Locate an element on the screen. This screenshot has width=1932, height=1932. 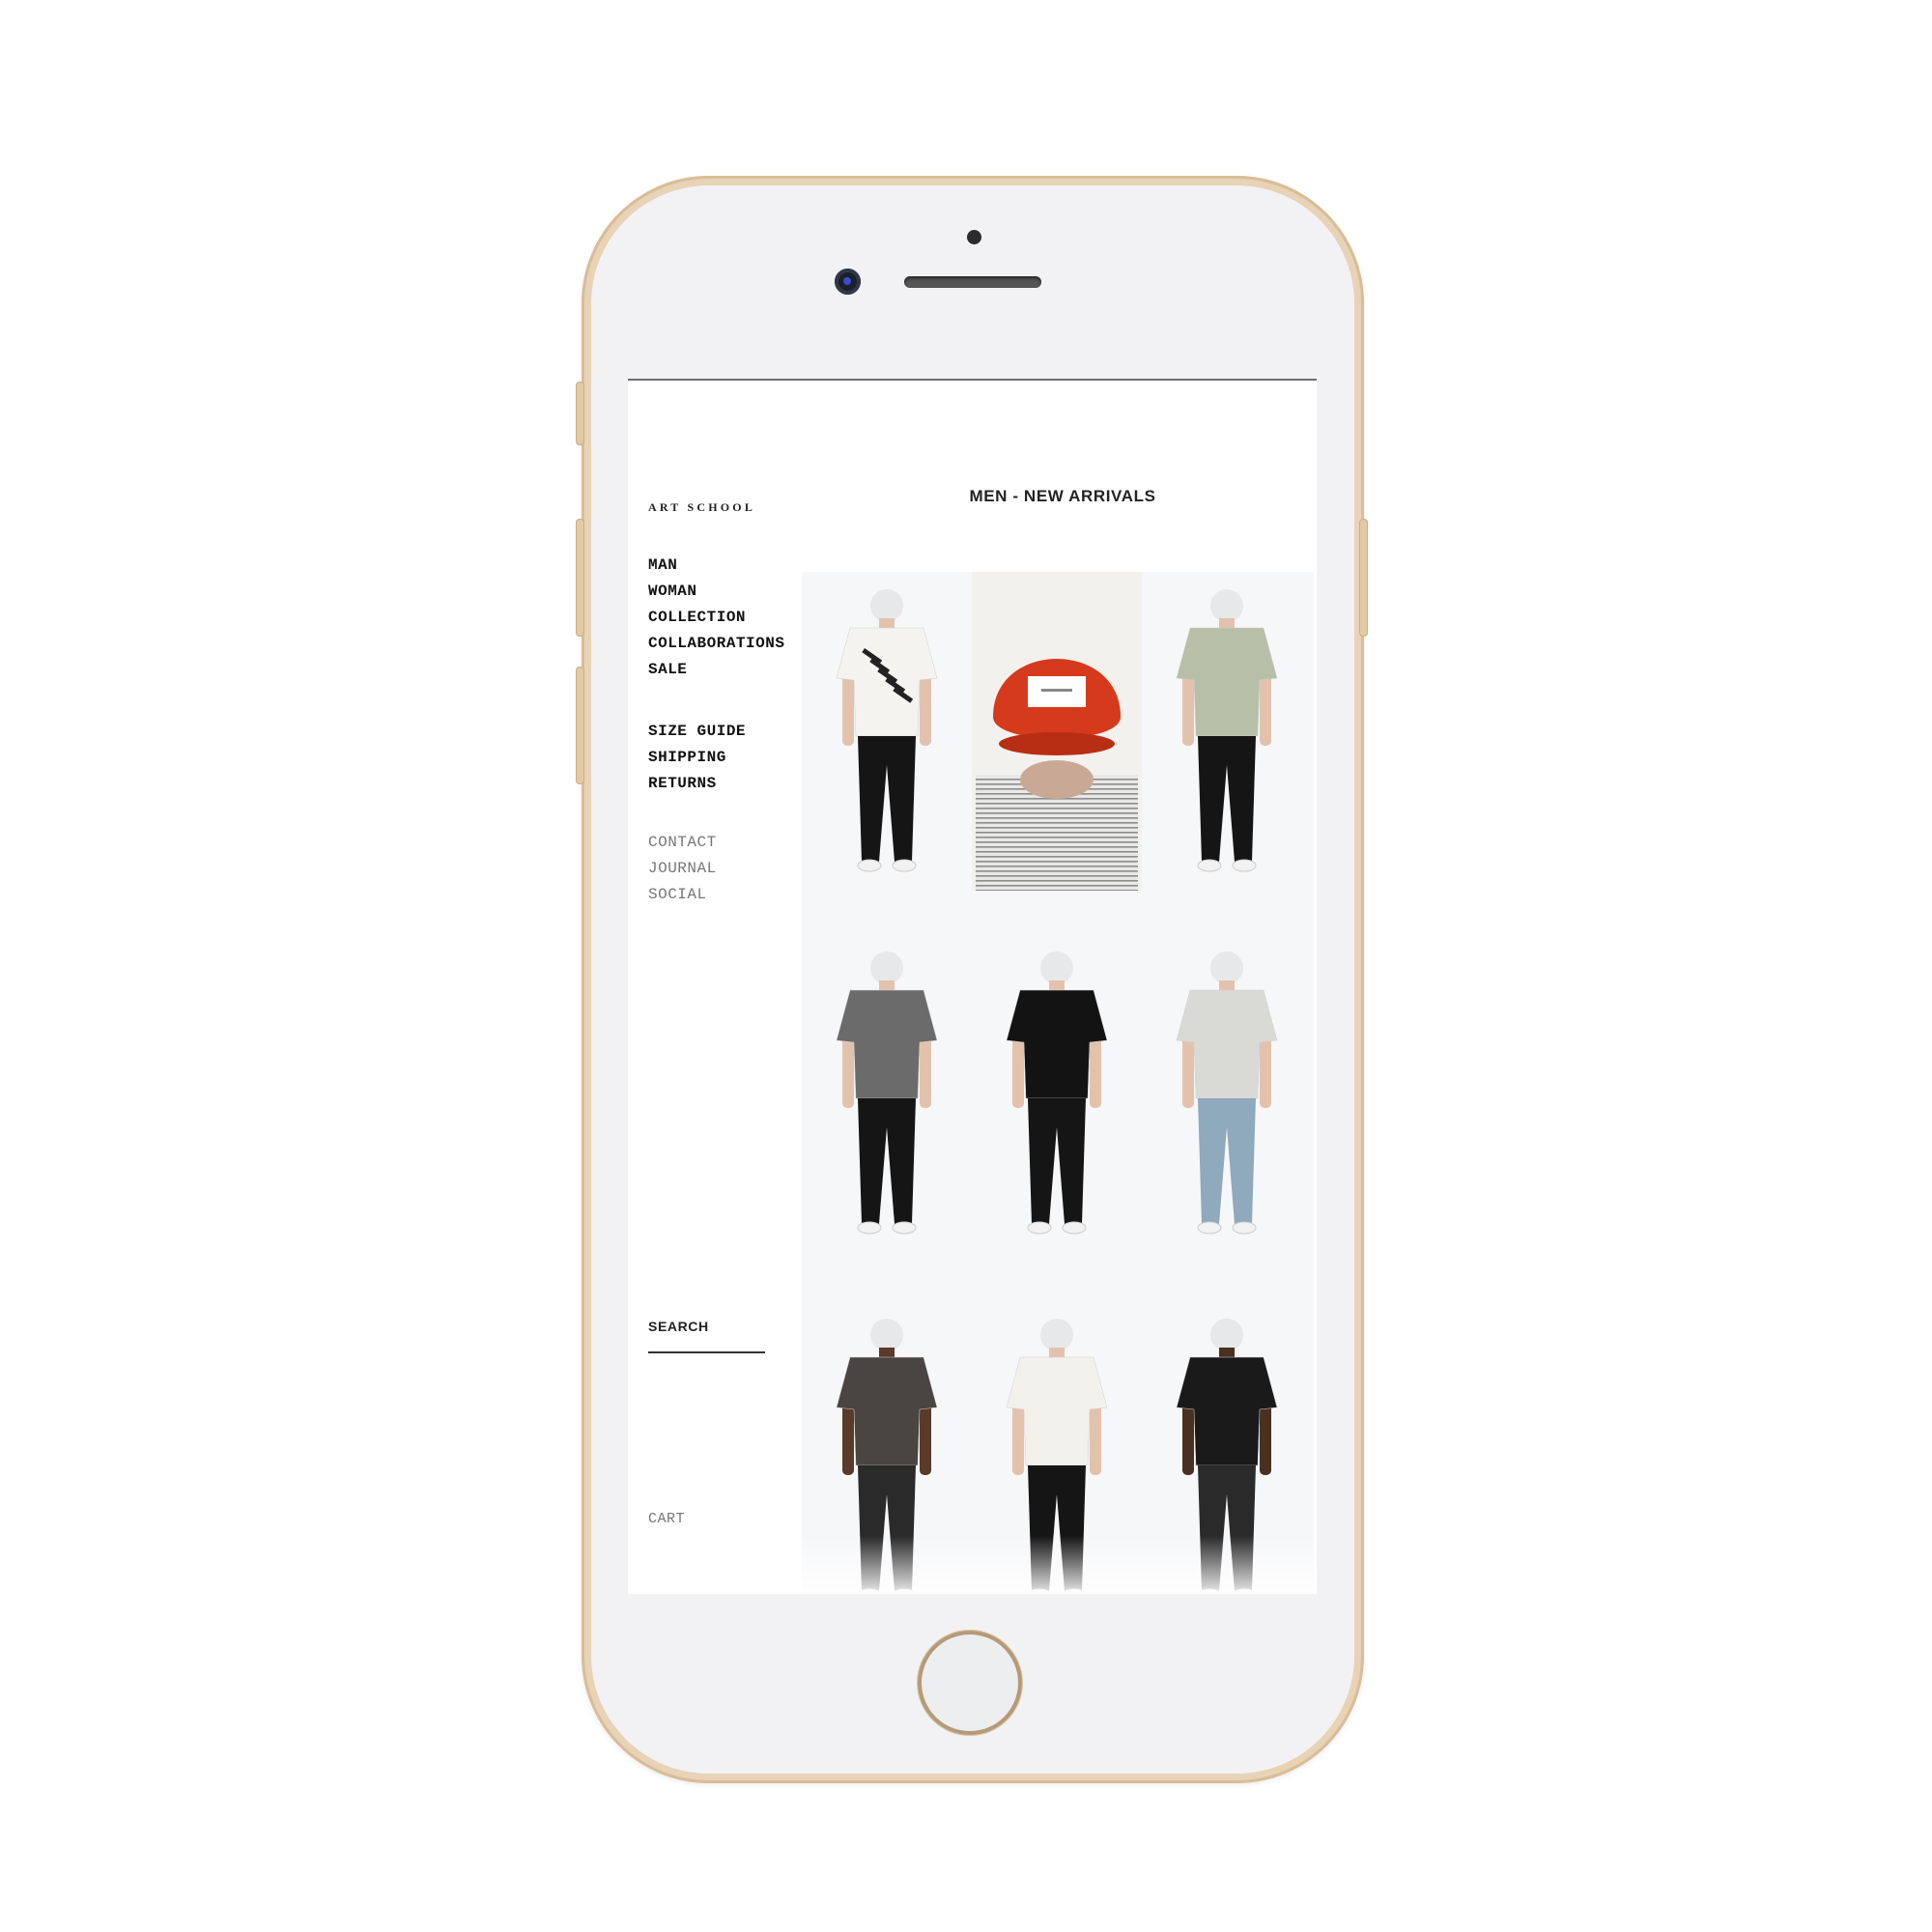
product-grid is located at coordinates (1058, 1083).